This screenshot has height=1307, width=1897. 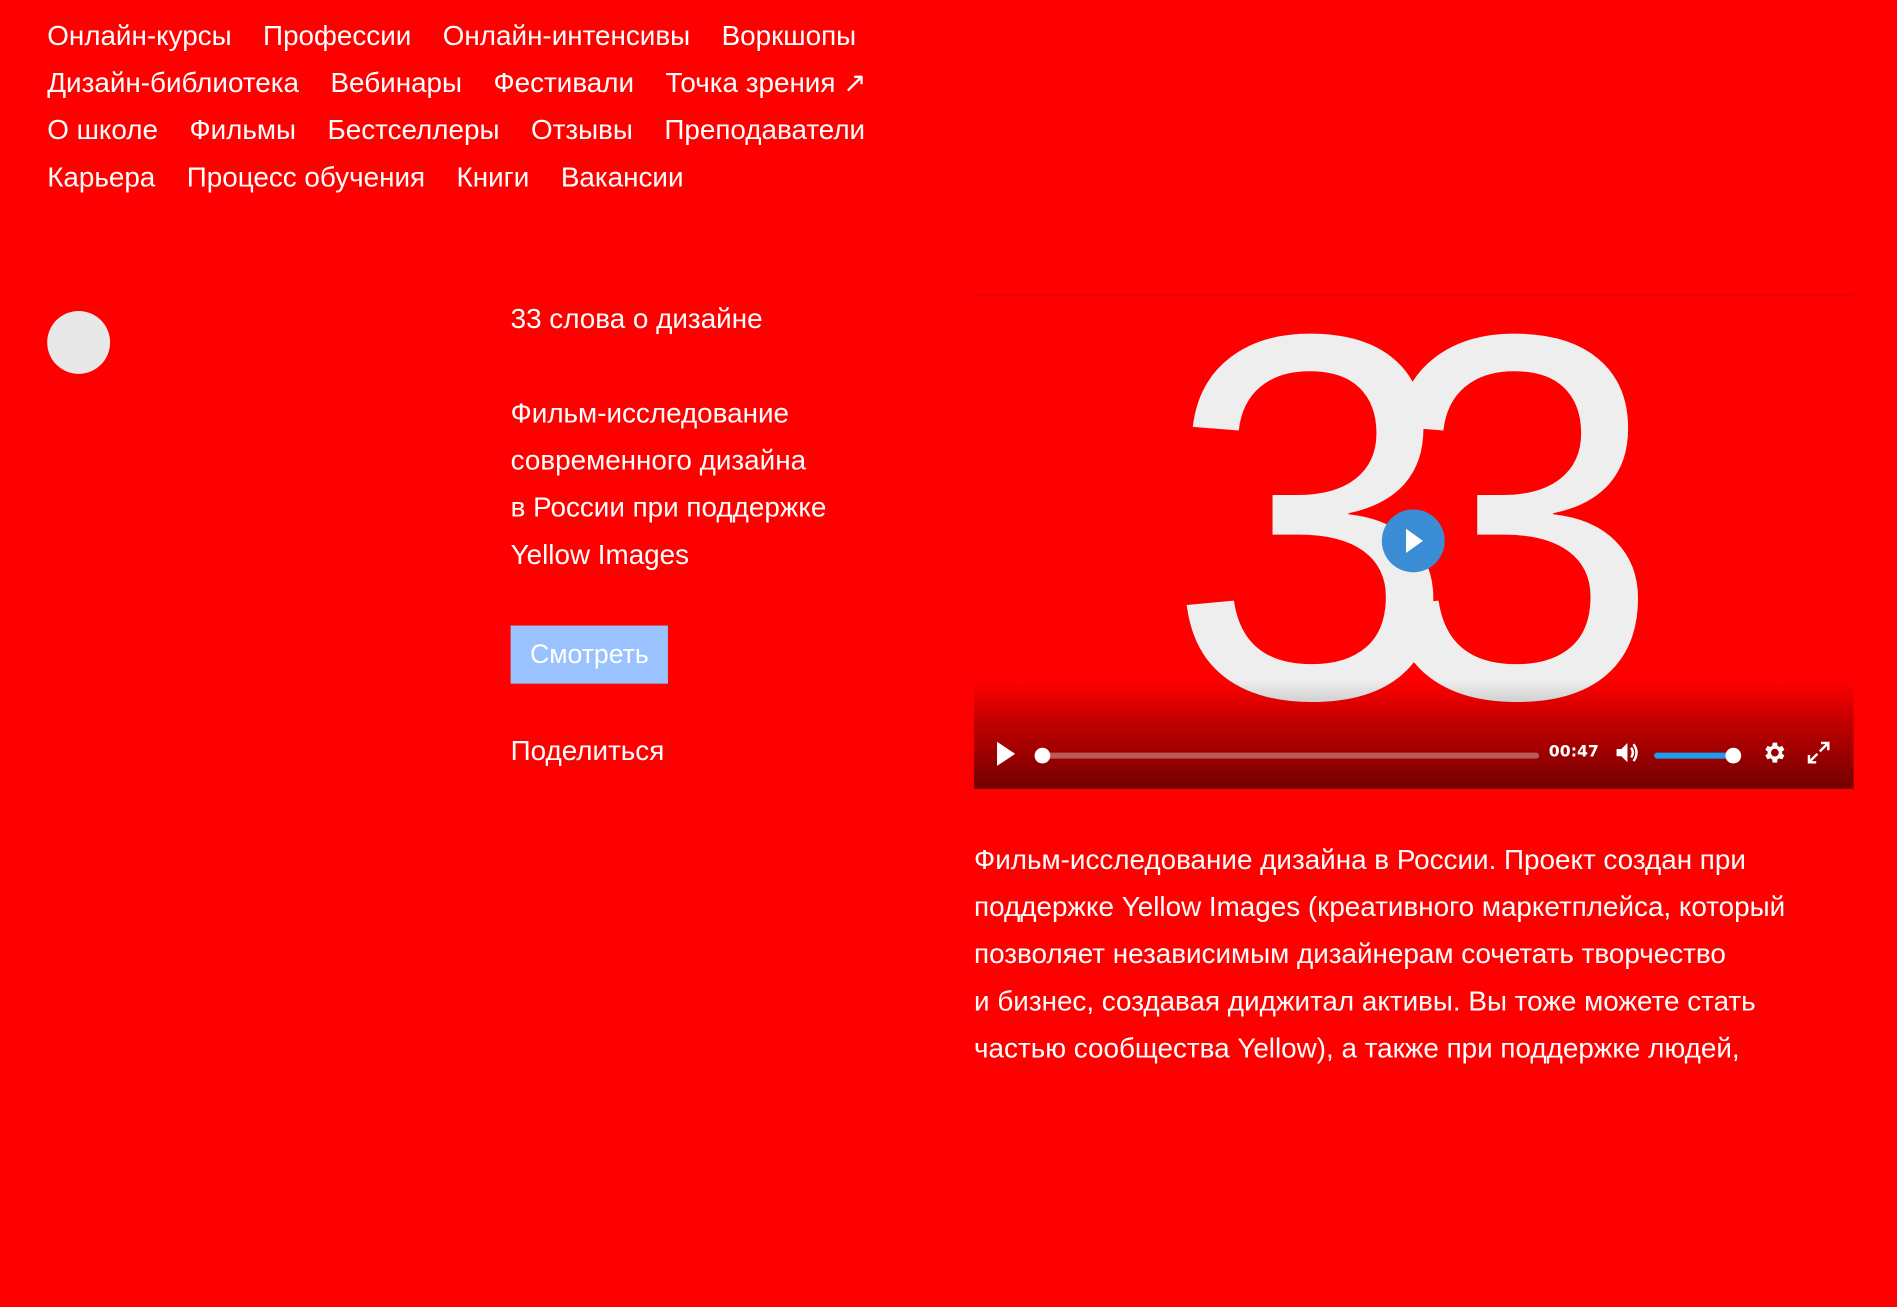 What do you see at coordinates (582, 130) in the screenshot?
I see `nav-link-reviews: Отзывы` at bounding box center [582, 130].